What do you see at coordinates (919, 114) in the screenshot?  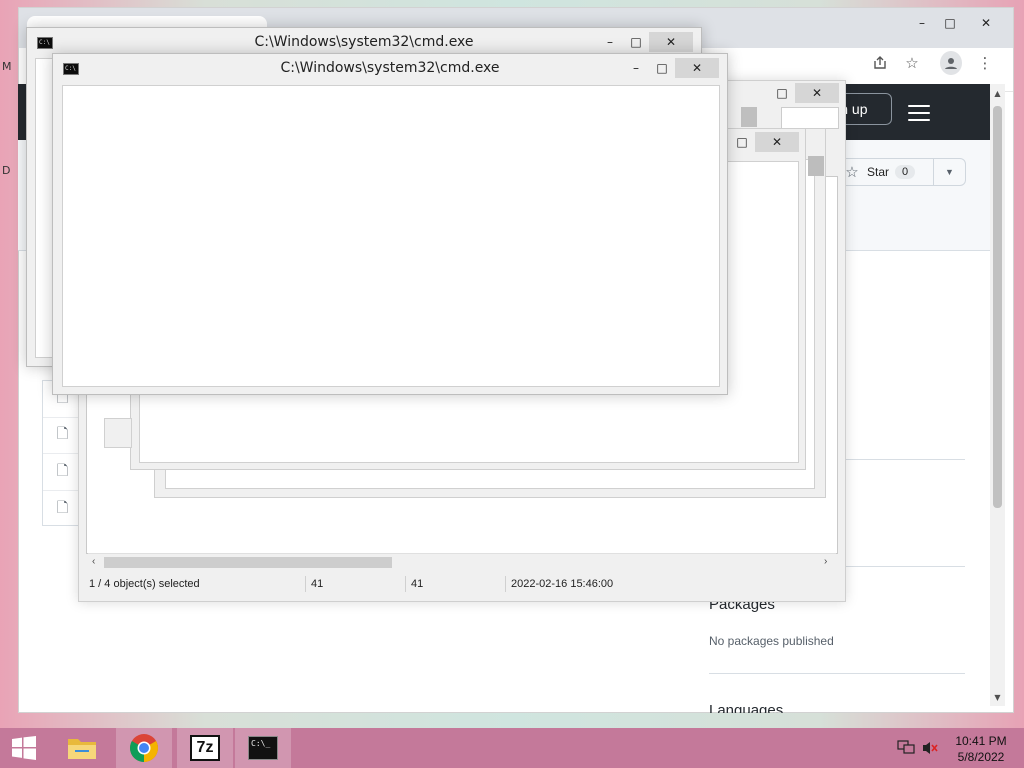 I see `hamburger-menu-icon` at bounding box center [919, 114].